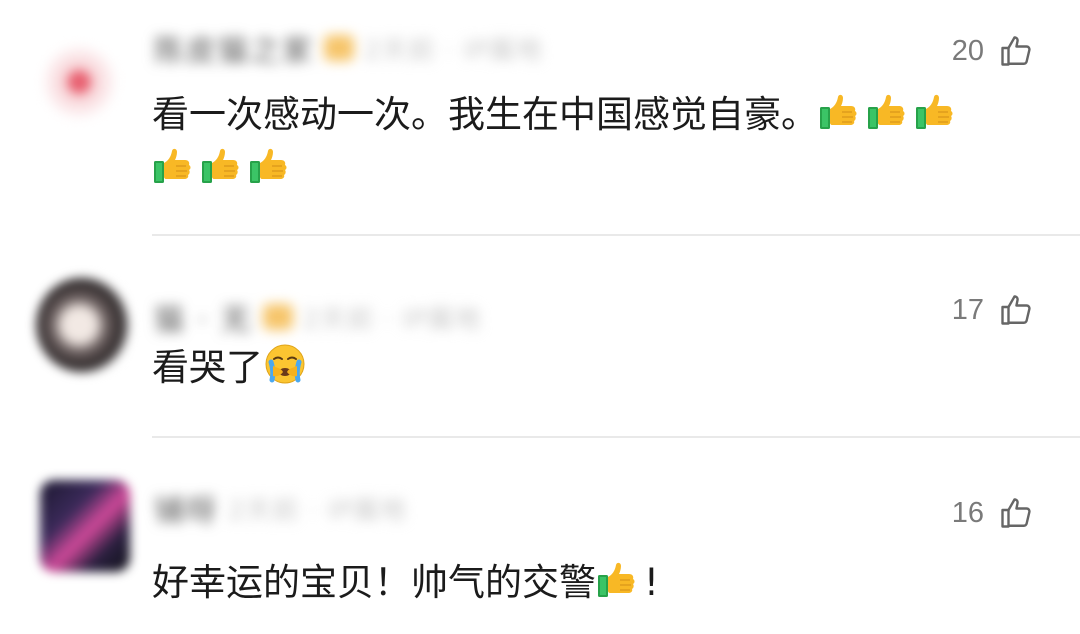 The image size is (1080, 634). I want to click on like-count: 16, so click(967, 512).